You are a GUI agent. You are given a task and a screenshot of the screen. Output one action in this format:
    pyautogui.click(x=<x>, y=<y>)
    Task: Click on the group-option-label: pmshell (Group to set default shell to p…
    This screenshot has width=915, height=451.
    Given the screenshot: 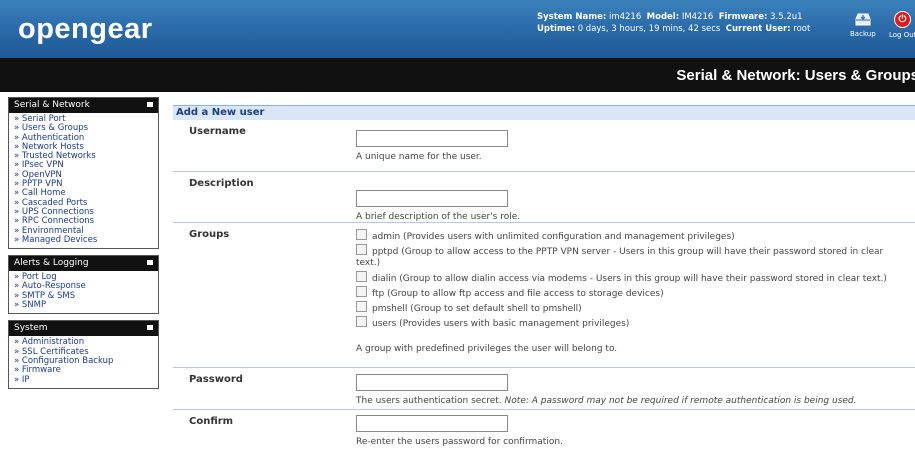 What is the action you would take?
    pyautogui.click(x=477, y=309)
    